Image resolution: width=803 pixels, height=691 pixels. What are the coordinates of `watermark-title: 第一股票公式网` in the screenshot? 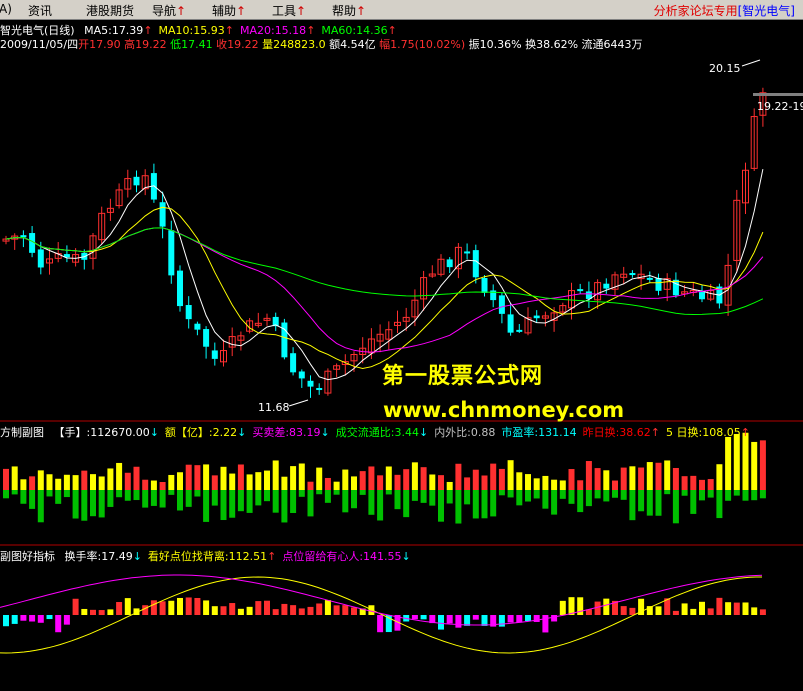 It's located at (463, 376).